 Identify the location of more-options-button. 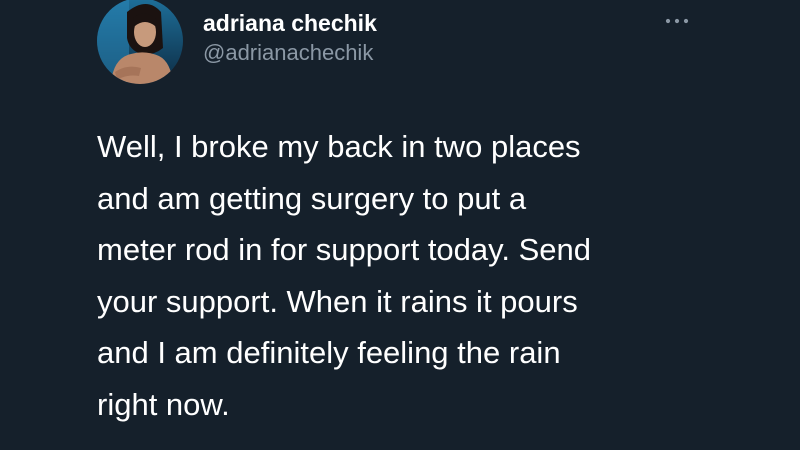
(677, 21).